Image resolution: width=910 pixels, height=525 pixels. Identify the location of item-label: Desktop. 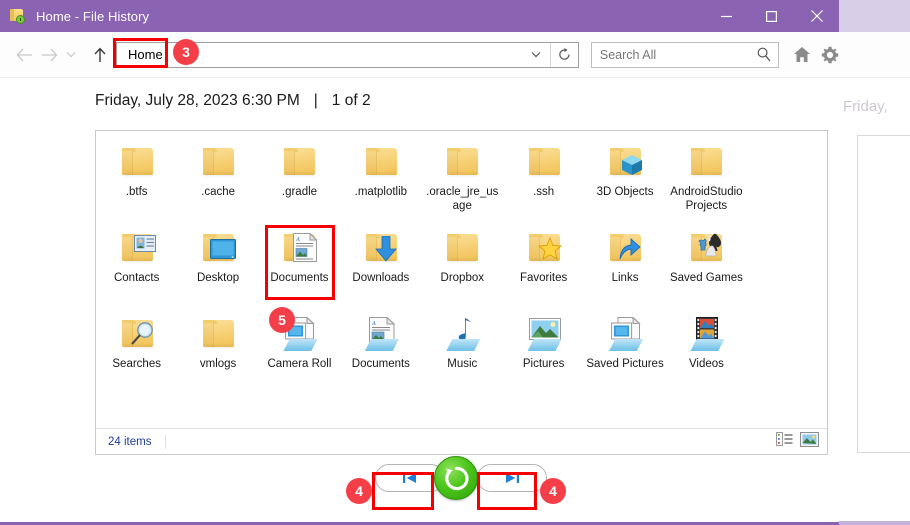
(218, 278).